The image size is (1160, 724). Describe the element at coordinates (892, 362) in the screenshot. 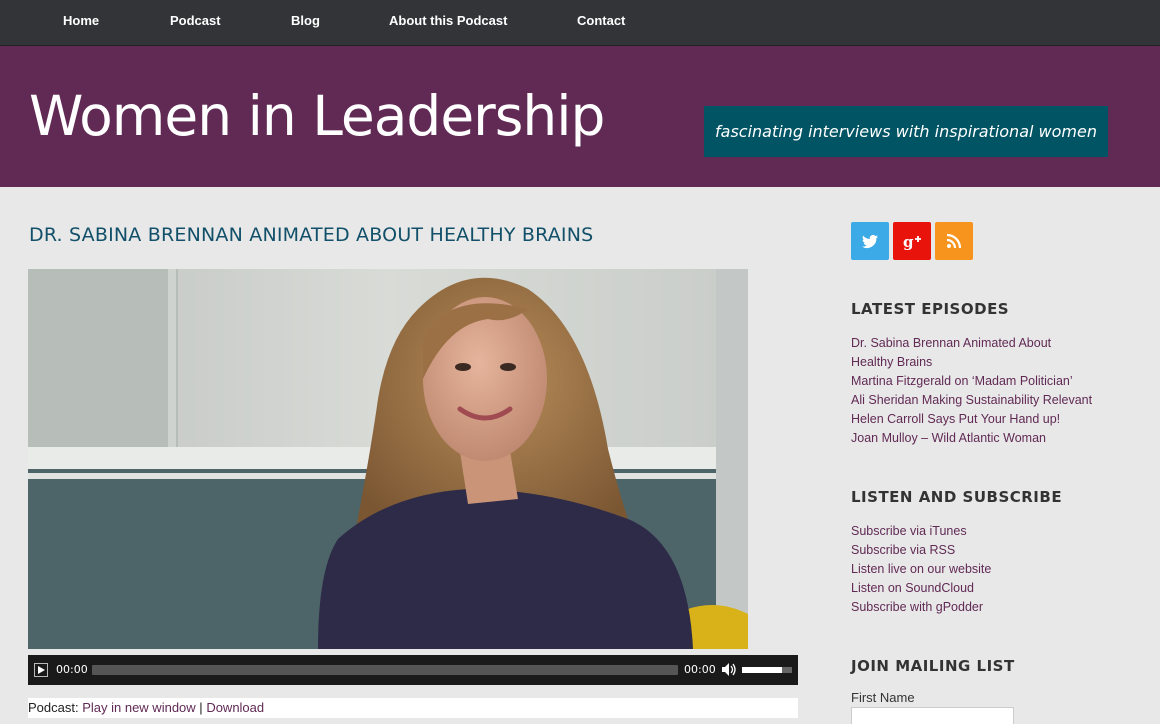

I see `episode-link-line2: Healthy Brains` at that location.